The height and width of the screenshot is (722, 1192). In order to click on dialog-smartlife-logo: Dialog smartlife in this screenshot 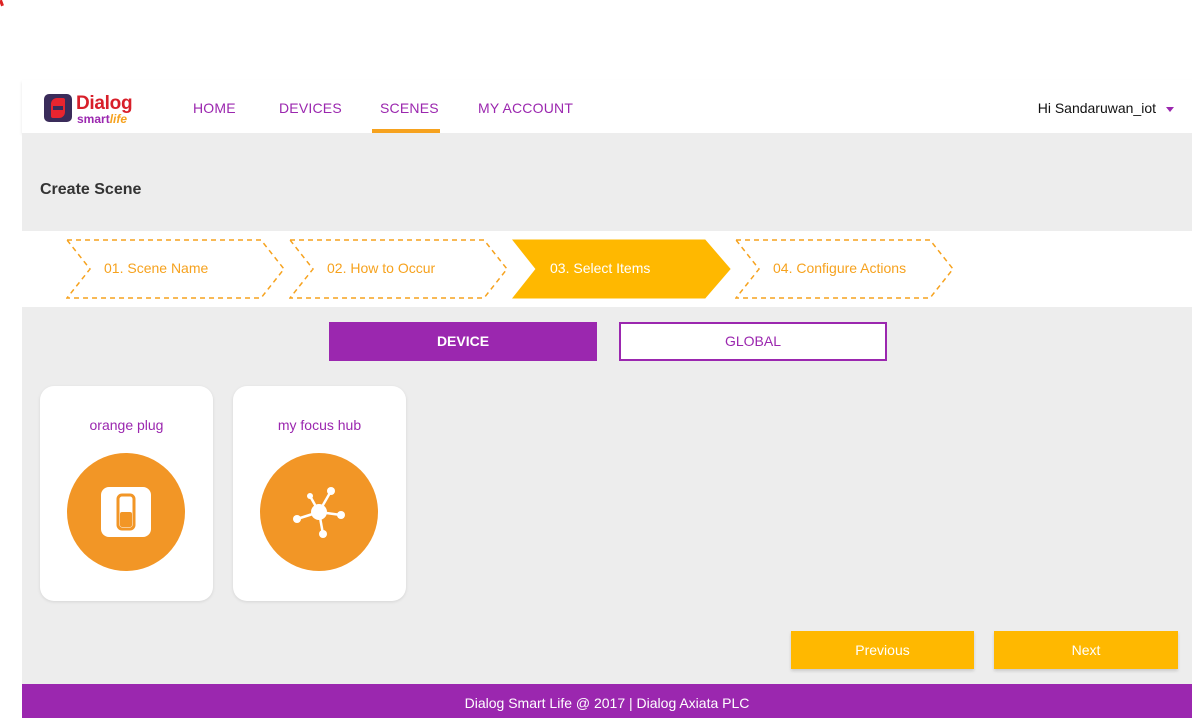, I will do `click(90, 109)`.